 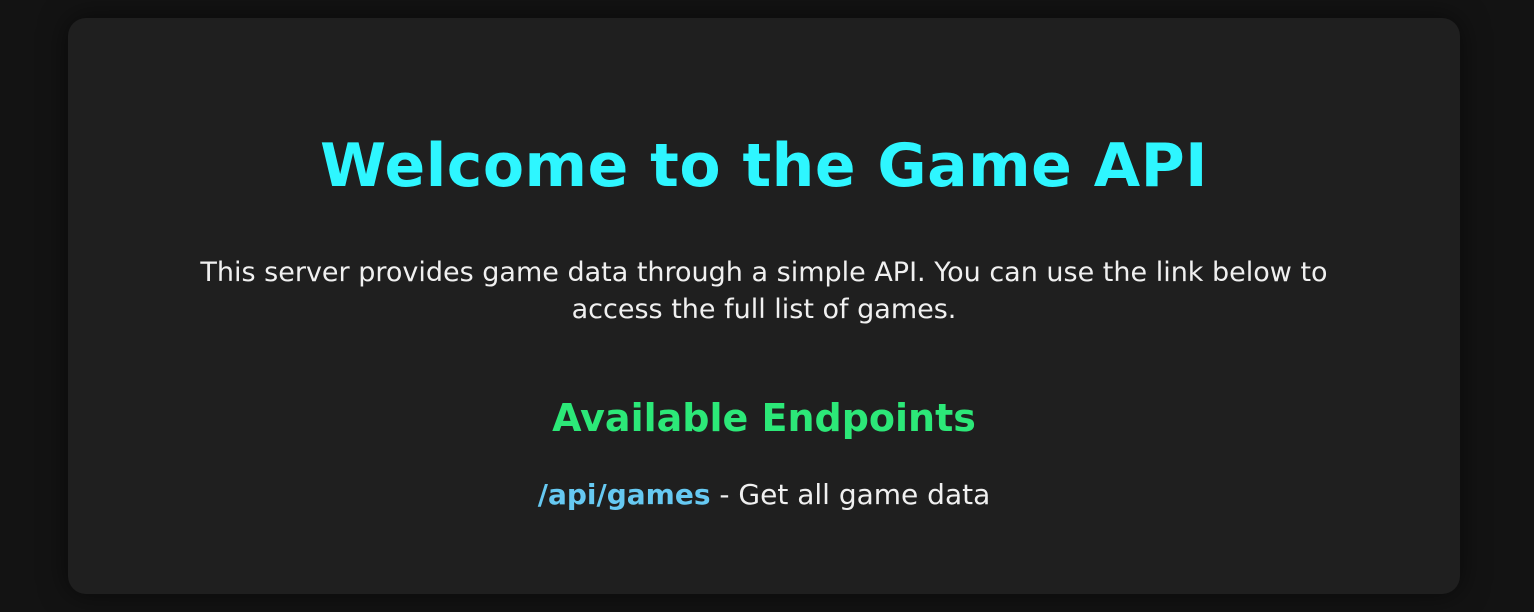 I want to click on endpoints-heading: Available Endpoints, so click(x=764, y=418).